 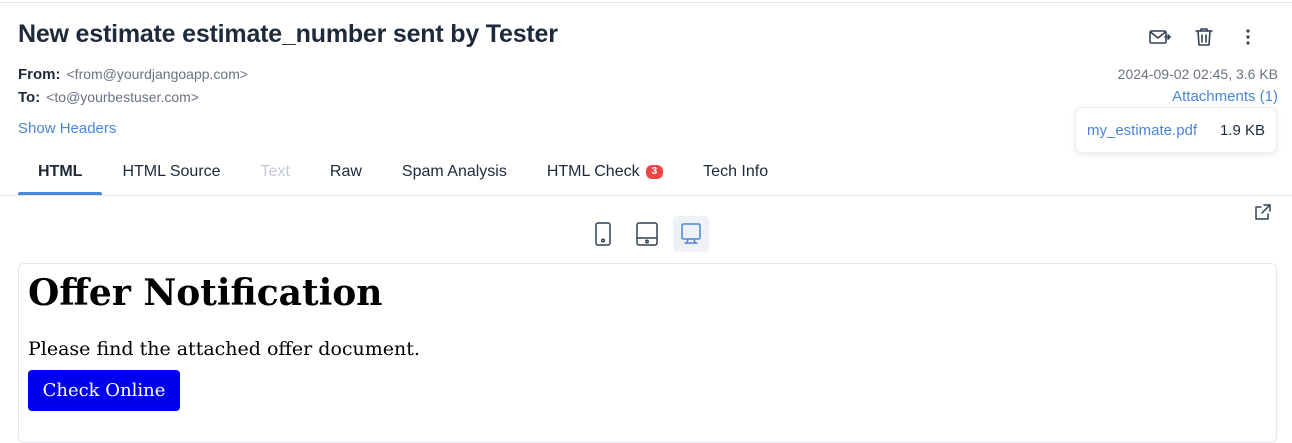 I want to click on attachments-popover: my_estimate.pdf 1.9 KB, so click(x=1176, y=130).